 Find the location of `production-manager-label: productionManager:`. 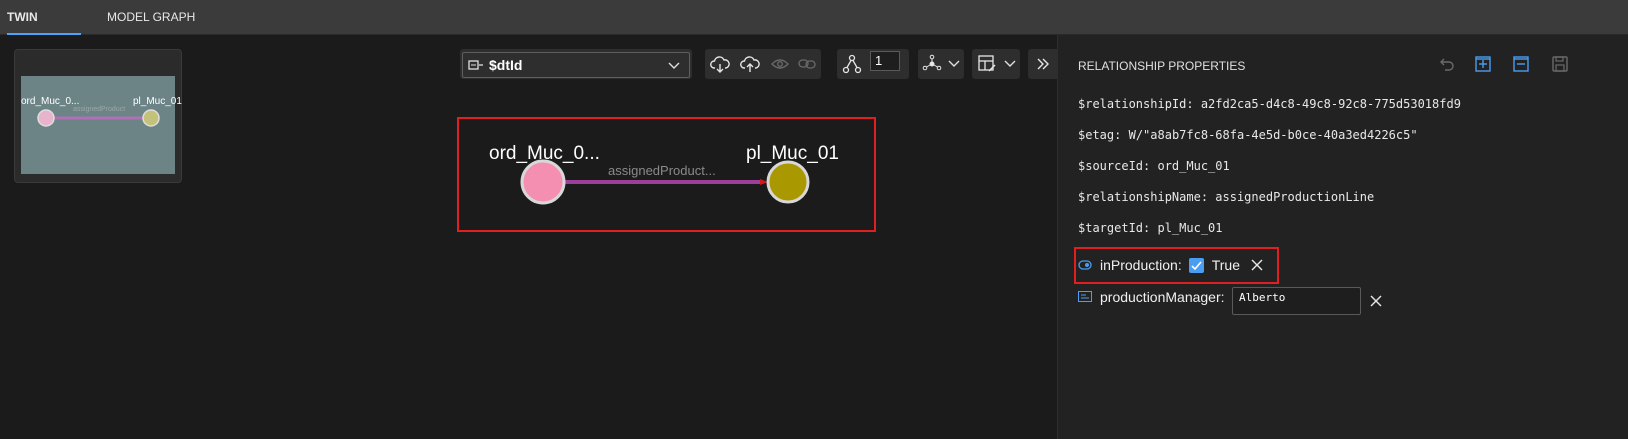

production-manager-label: productionManager: is located at coordinates (1162, 297).